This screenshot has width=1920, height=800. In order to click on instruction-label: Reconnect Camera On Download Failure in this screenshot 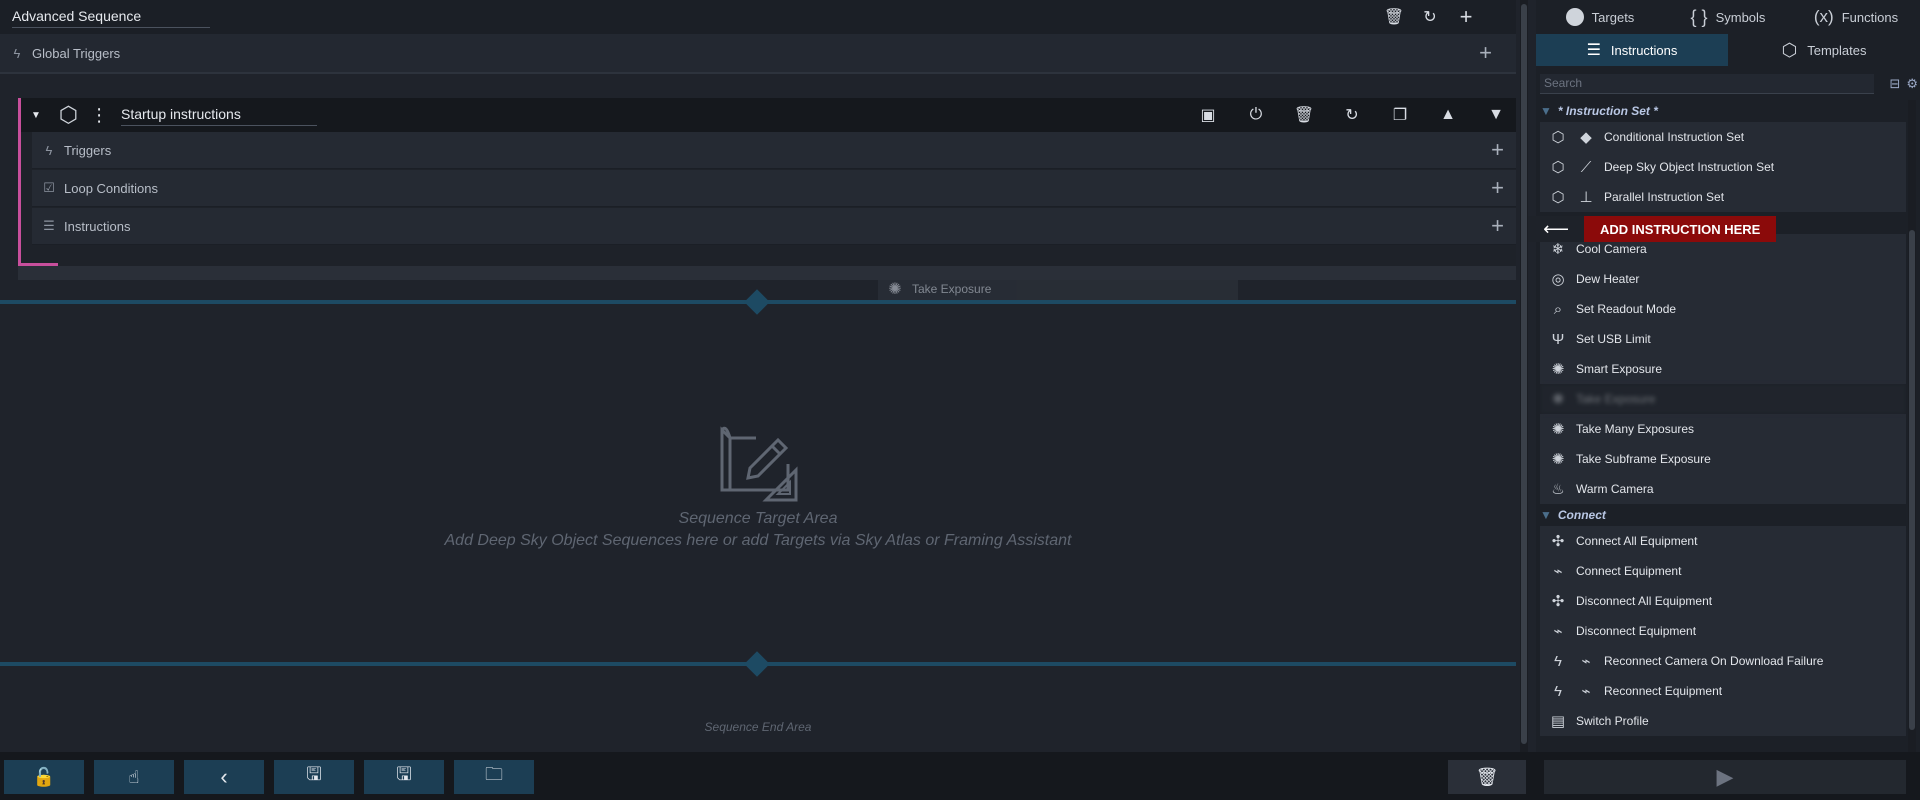, I will do `click(1714, 661)`.